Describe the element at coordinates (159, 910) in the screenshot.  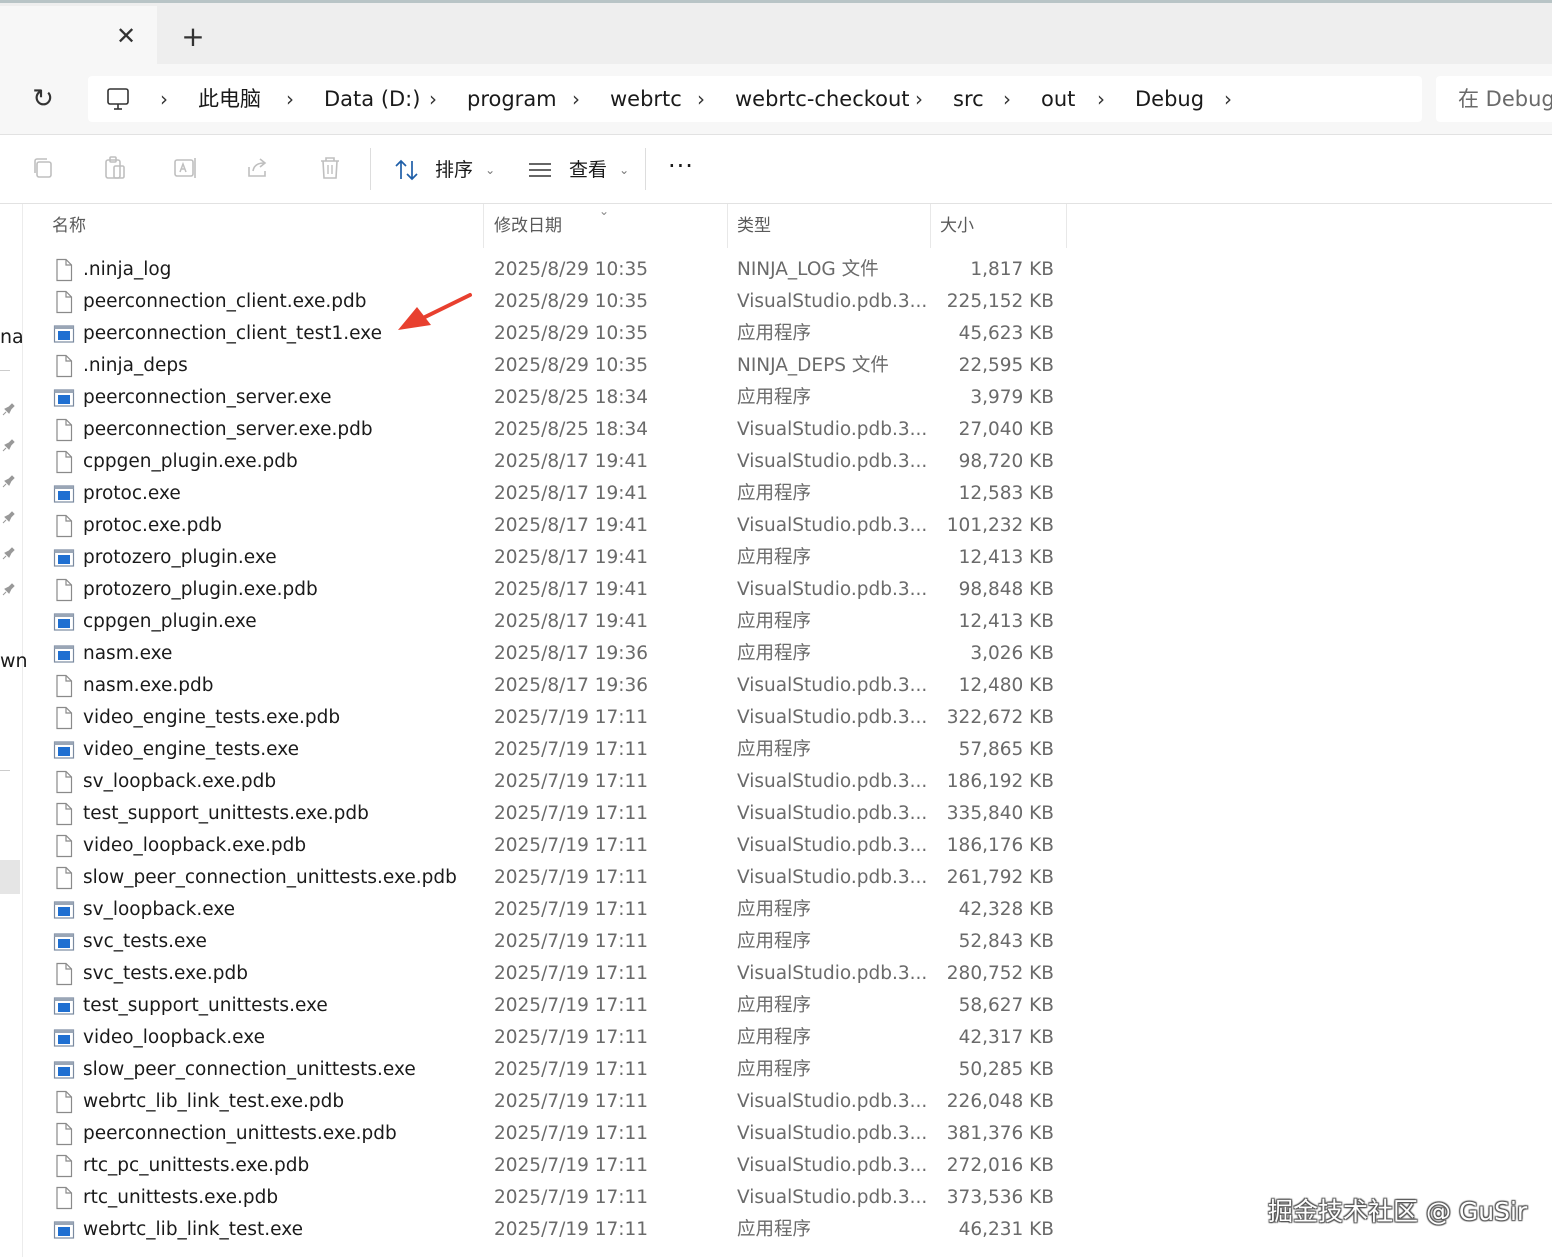
I see `file-name: sv_loopback.exe` at that location.